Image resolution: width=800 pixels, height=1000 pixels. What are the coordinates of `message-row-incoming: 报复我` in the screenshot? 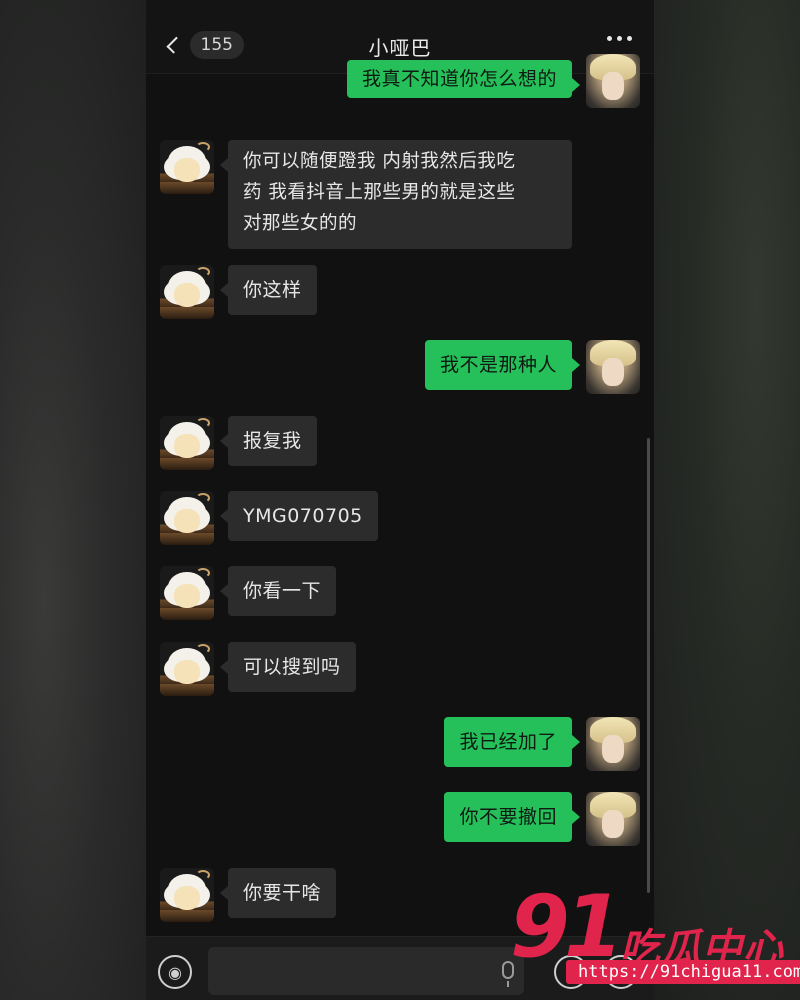 It's located at (238, 443).